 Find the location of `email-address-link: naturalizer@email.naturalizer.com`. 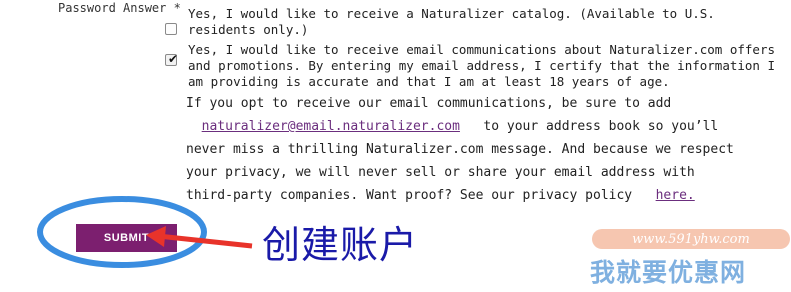

email-address-link: naturalizer@email.naturalizer.com is located at coordinates (331, 126).